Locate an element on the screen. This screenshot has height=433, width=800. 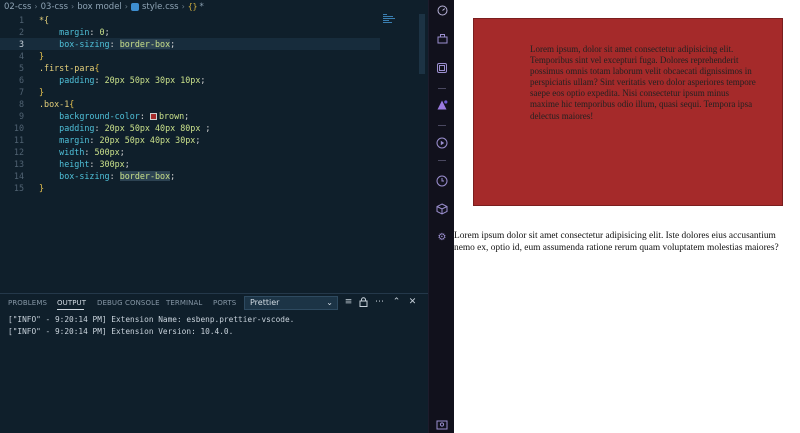
code-line: 13 height: 300px; is located at coordinates (190, 164).